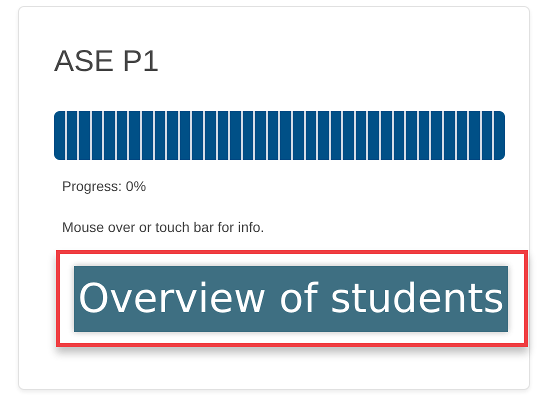  I want to click on overview-button: Overview of students, so click(291, 299).